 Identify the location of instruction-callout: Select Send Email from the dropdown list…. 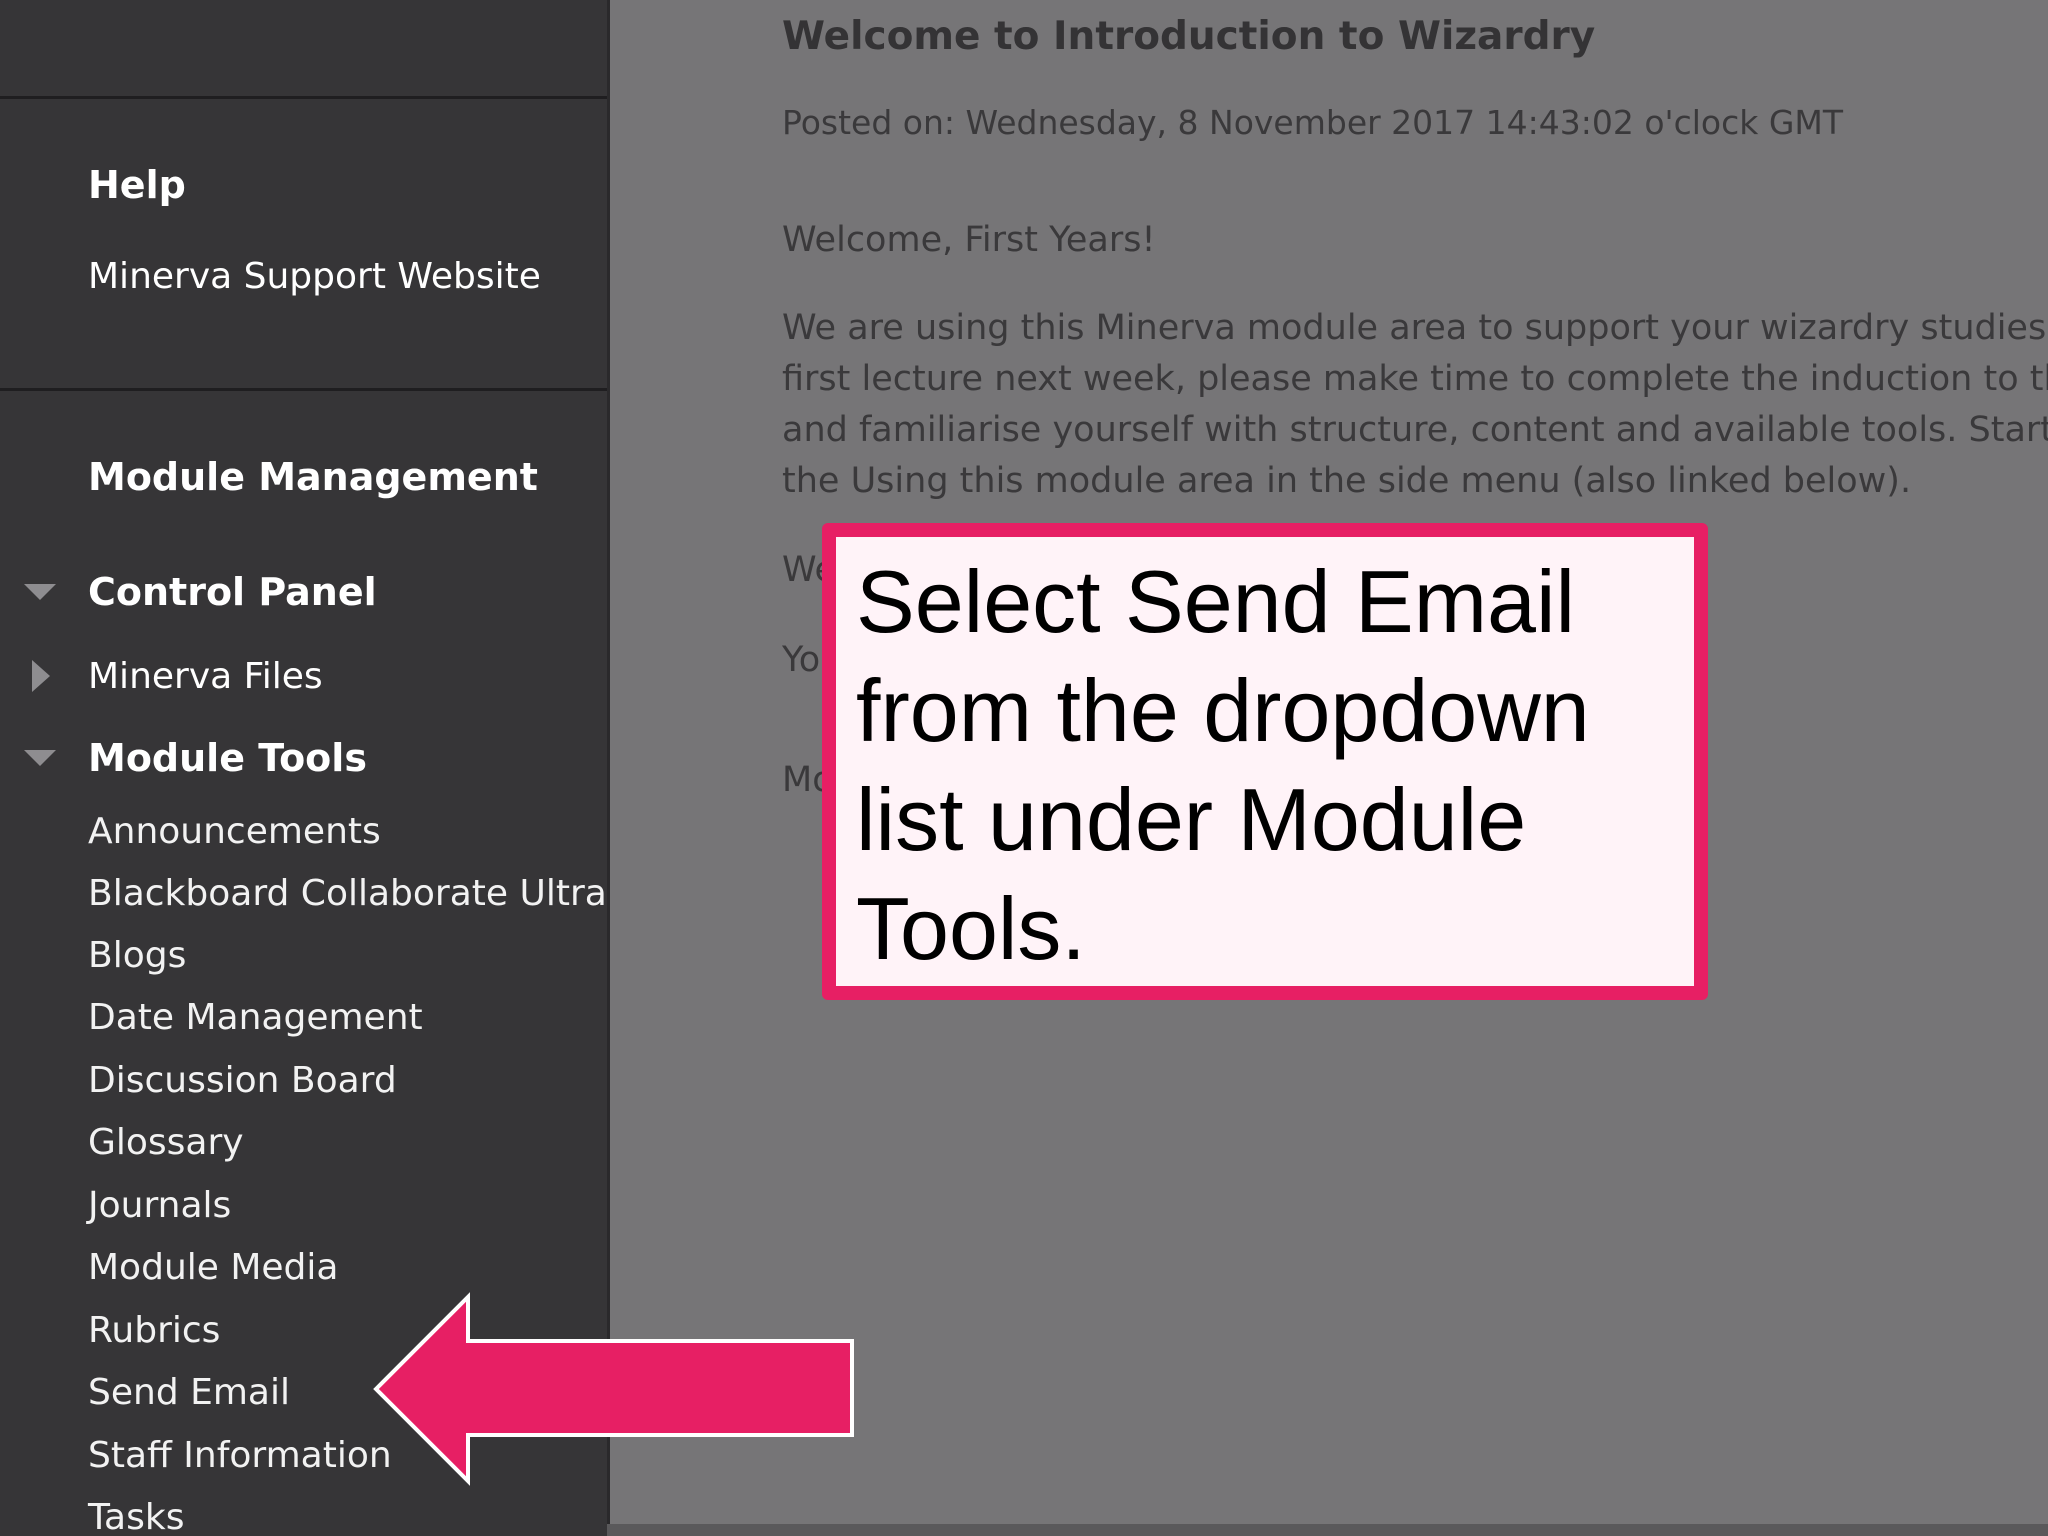
(1265, 761).